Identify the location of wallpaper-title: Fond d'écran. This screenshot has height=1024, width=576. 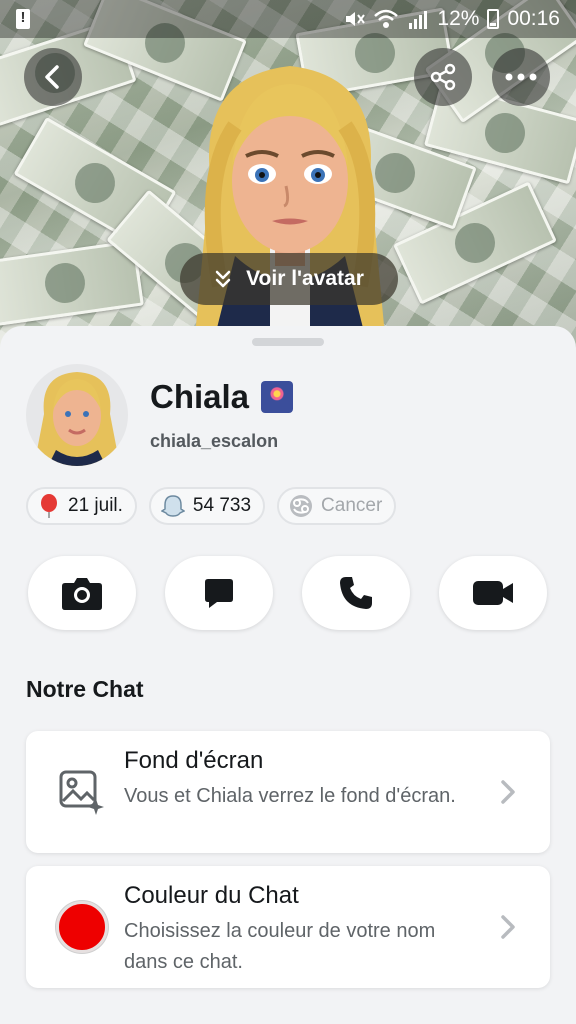
(194, 760).